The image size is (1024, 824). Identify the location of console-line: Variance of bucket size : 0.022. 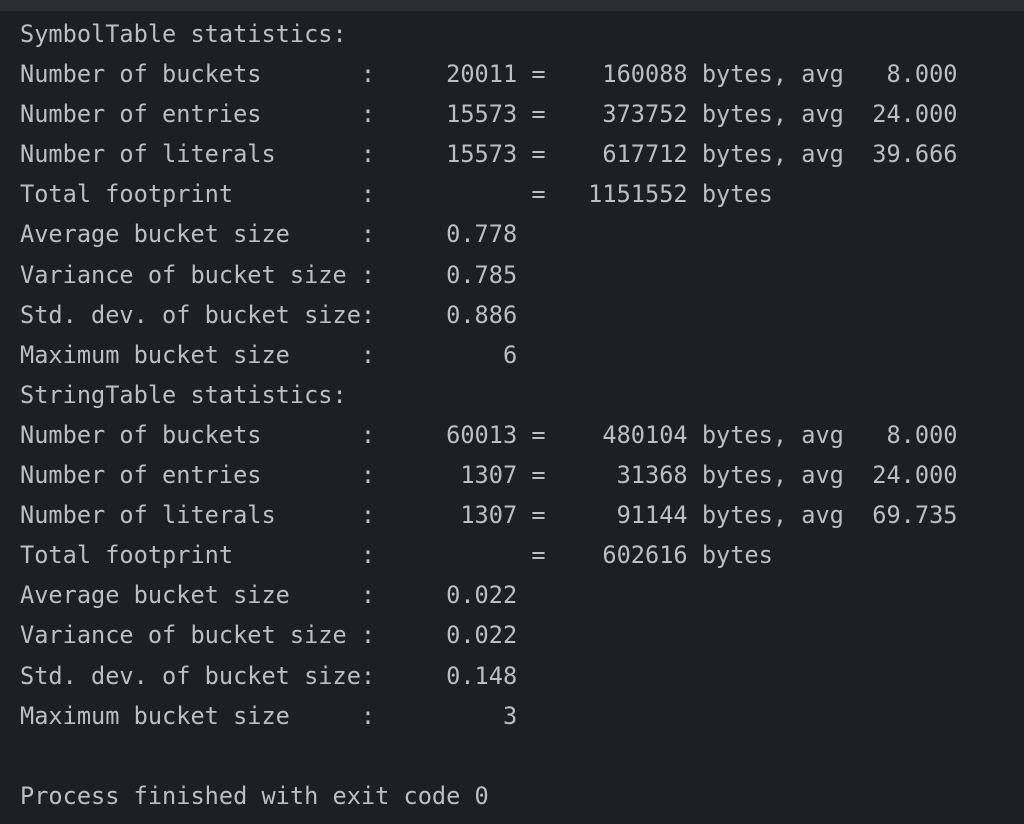
(269, 635).